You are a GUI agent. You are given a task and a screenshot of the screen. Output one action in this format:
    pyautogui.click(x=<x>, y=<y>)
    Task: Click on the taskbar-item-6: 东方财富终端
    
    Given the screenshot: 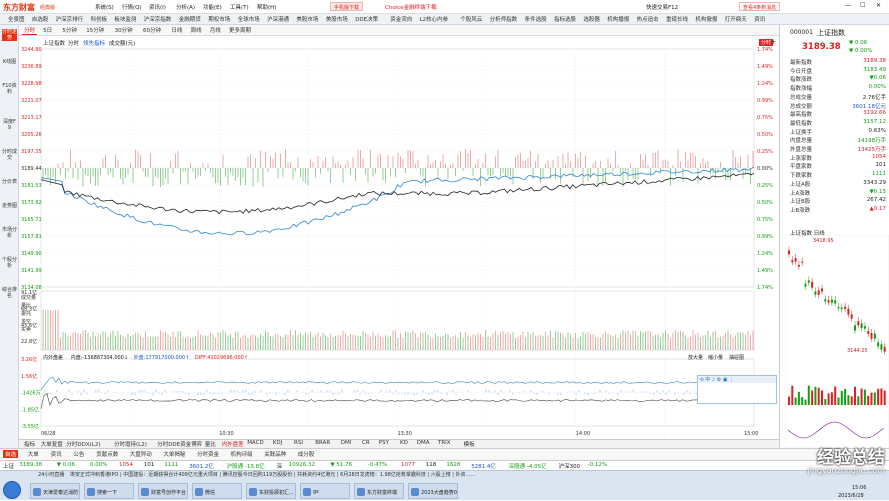 What is the action you would take?
    pyautogui.click(x=379, y=491)
    